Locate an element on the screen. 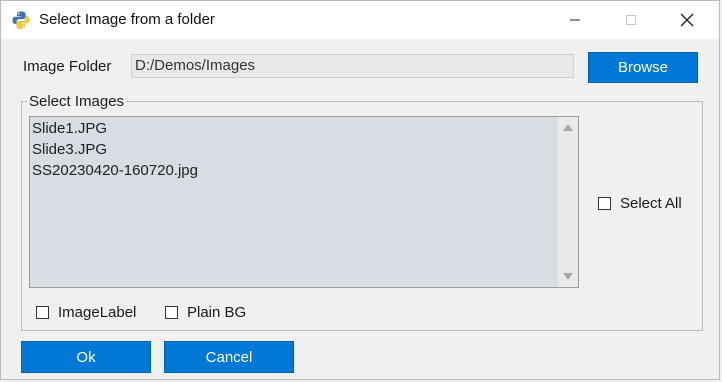 This screenshot has width=722, height=382. image-folder-label: Image Folder is located at coordinates (67, 66).